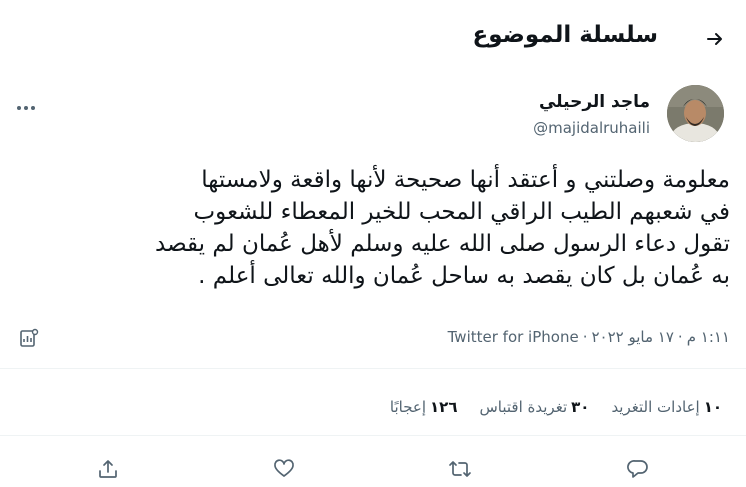 The width and height of the screenshot is (746, 487). I want to click on tweet-actions, so click(373, 470).